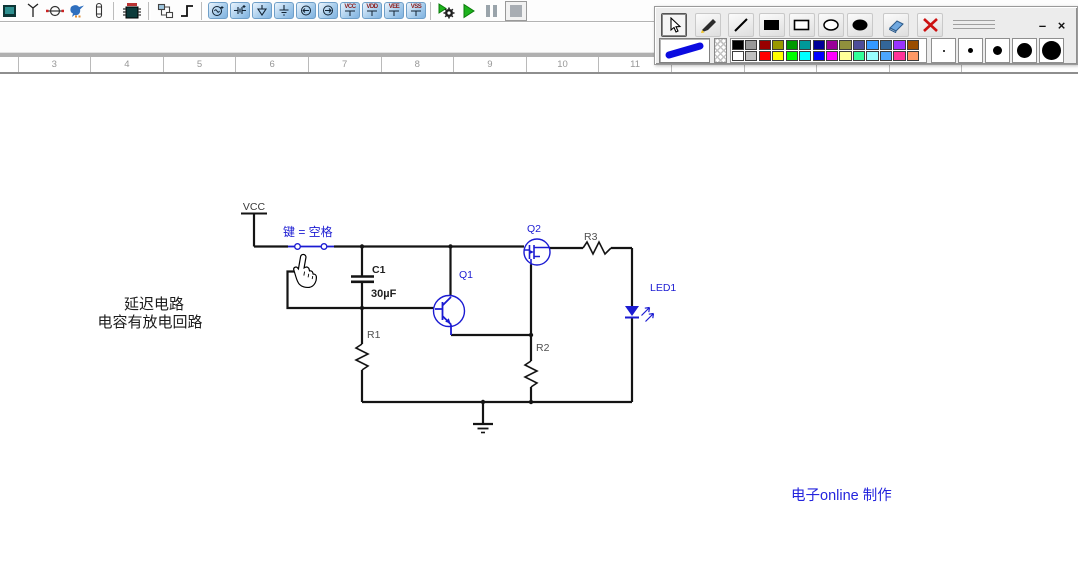 This screenshot has width=1078, height=568. I want to click on q2-ref-label: Q2, so click(534, 229).